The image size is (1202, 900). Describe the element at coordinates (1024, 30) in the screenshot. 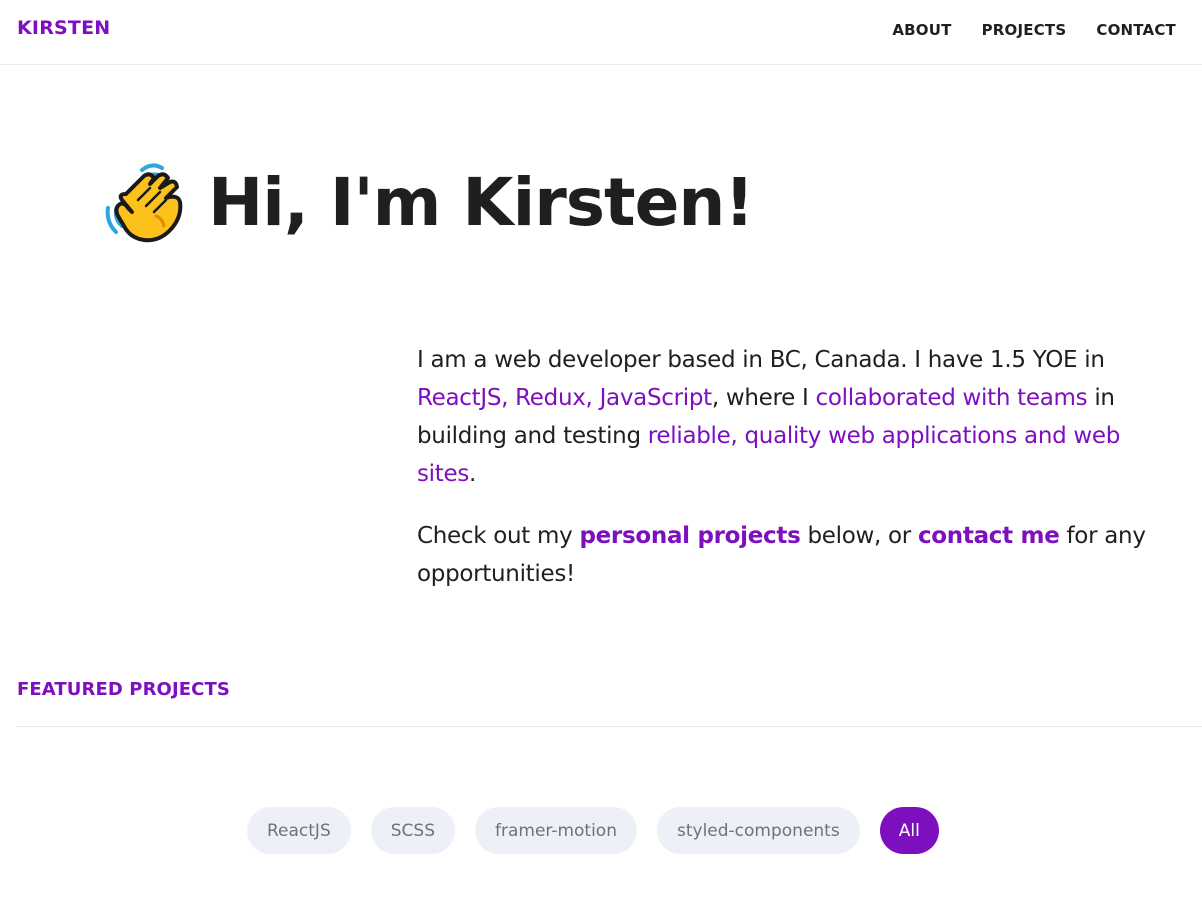

I see `nav-projects-link: PROJECTS` at that location.